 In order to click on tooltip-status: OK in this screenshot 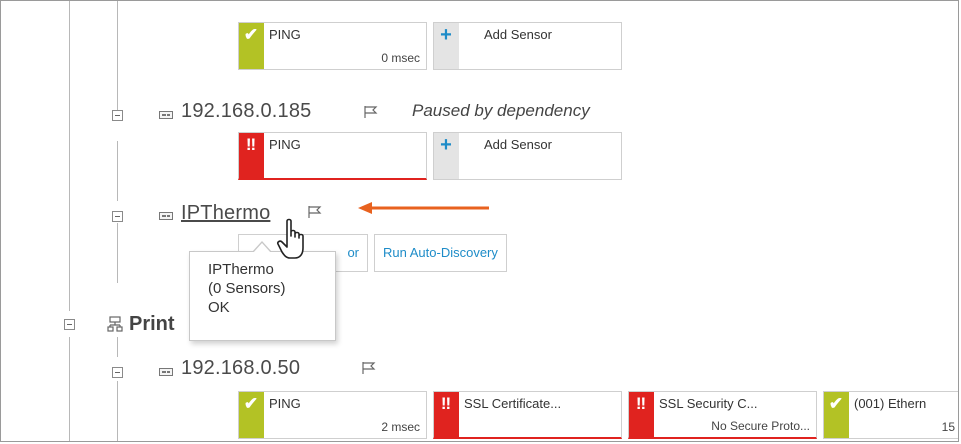, I will do `click(219, 307)`.